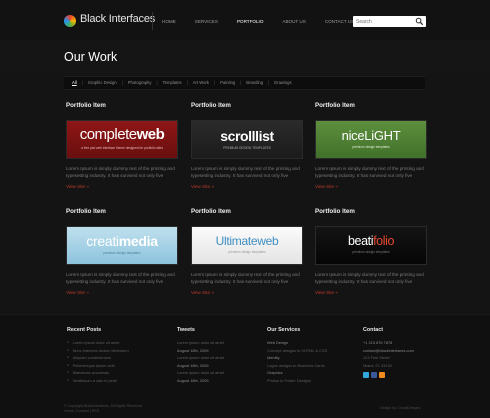  What do you see at coordinates (247, 136) in the screenshot?
I see `thumbnail-logo-text: scrolllist` at bounding box center [247, 136].